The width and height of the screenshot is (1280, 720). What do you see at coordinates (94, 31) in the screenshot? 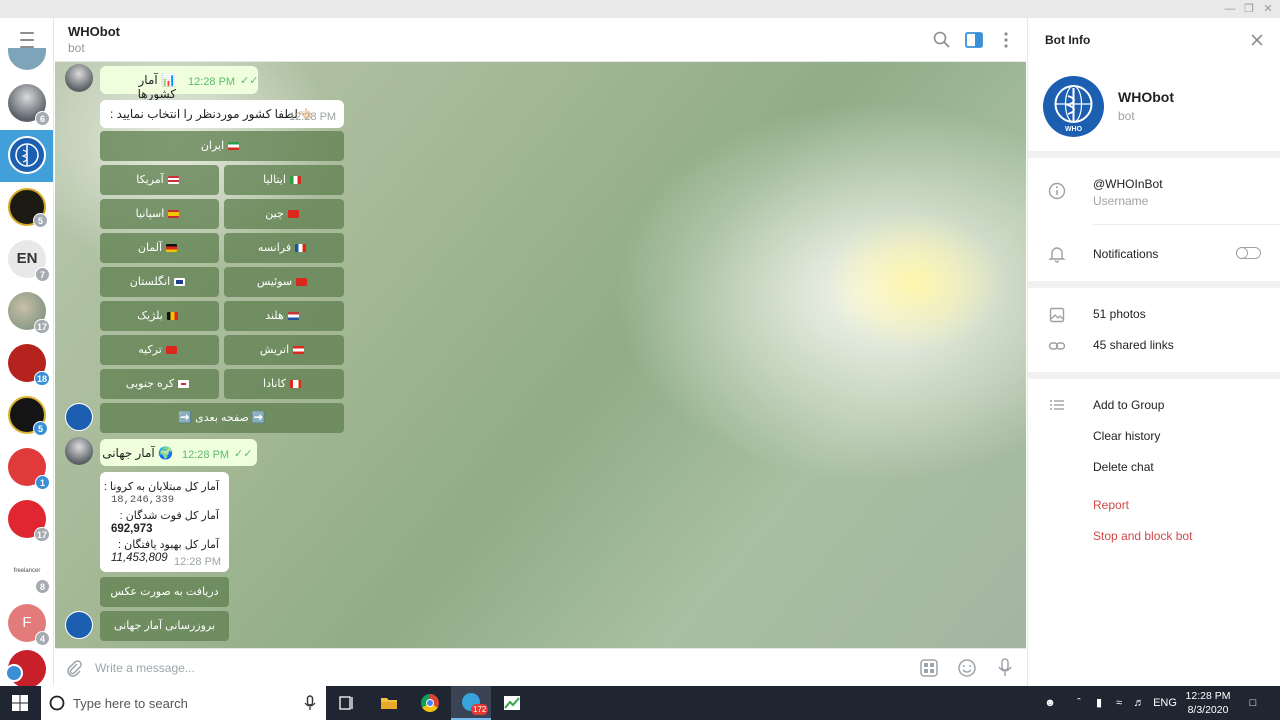
I see `chat-title: WHObot` at bounding box center [94, 31].